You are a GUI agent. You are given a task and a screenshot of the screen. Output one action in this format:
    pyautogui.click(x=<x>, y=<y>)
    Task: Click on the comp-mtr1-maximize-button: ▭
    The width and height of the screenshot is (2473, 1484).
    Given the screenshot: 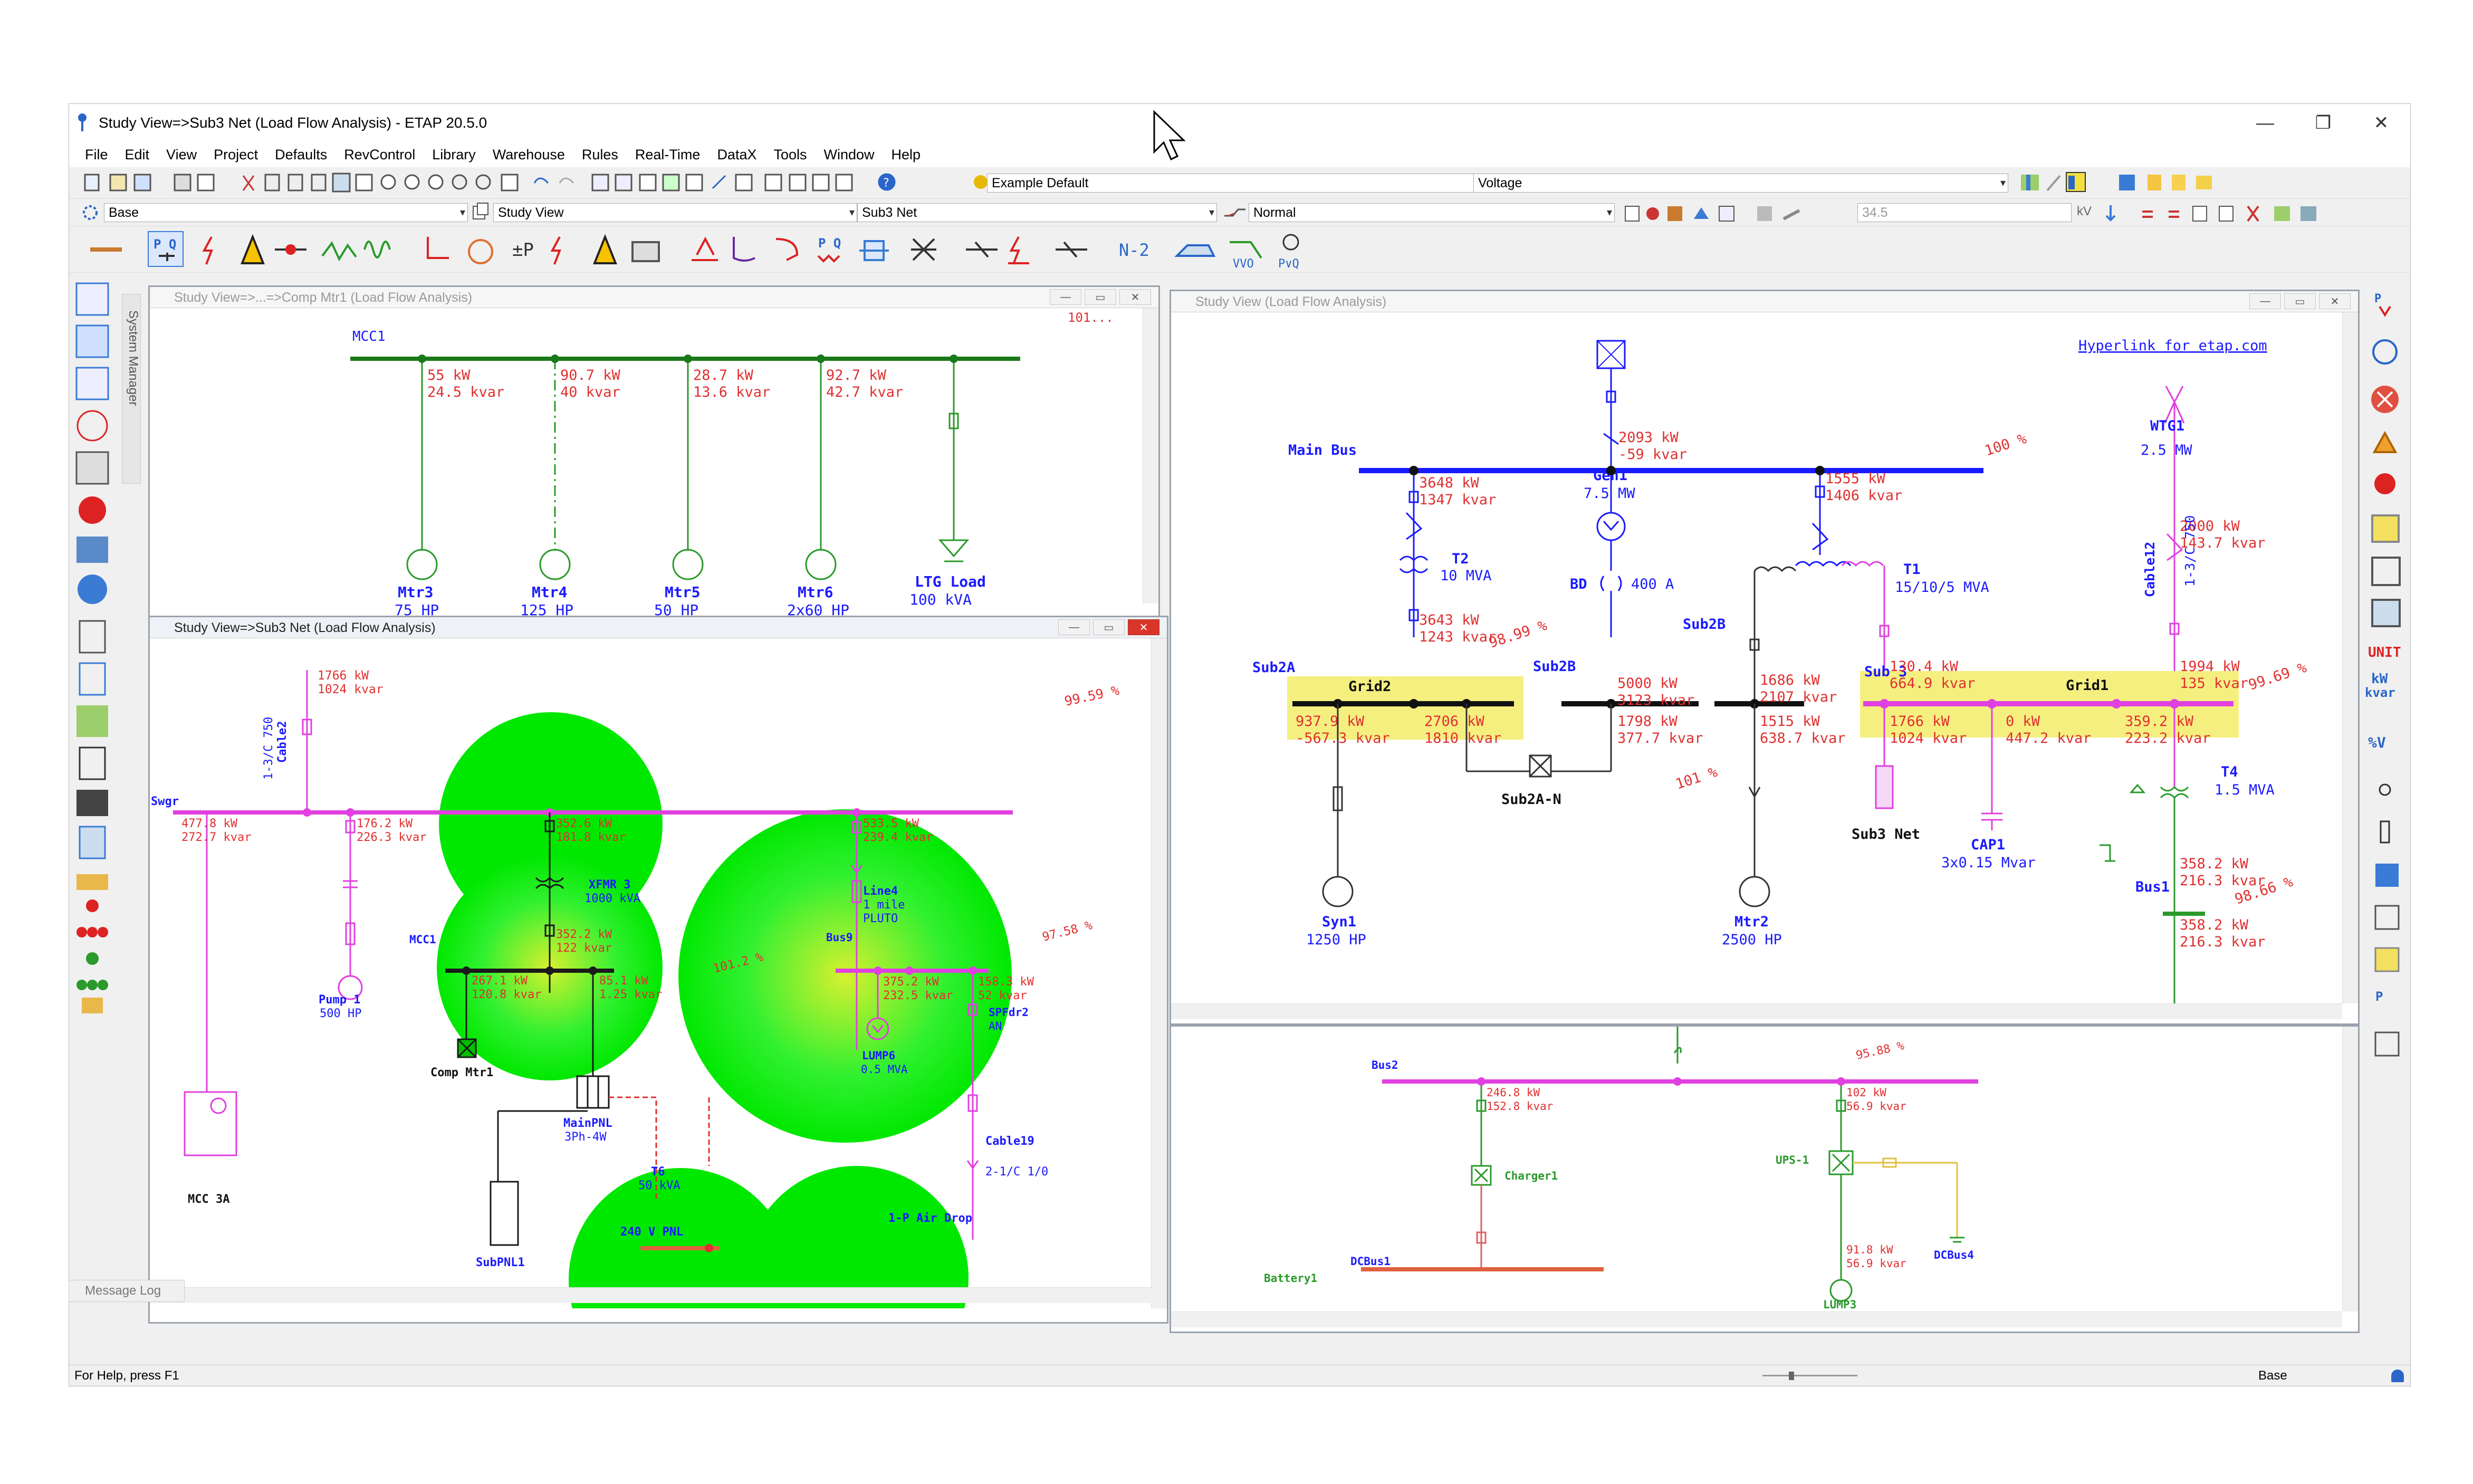 What is the action you would take?
    pyautogui.click(x=1100, y=297)
    